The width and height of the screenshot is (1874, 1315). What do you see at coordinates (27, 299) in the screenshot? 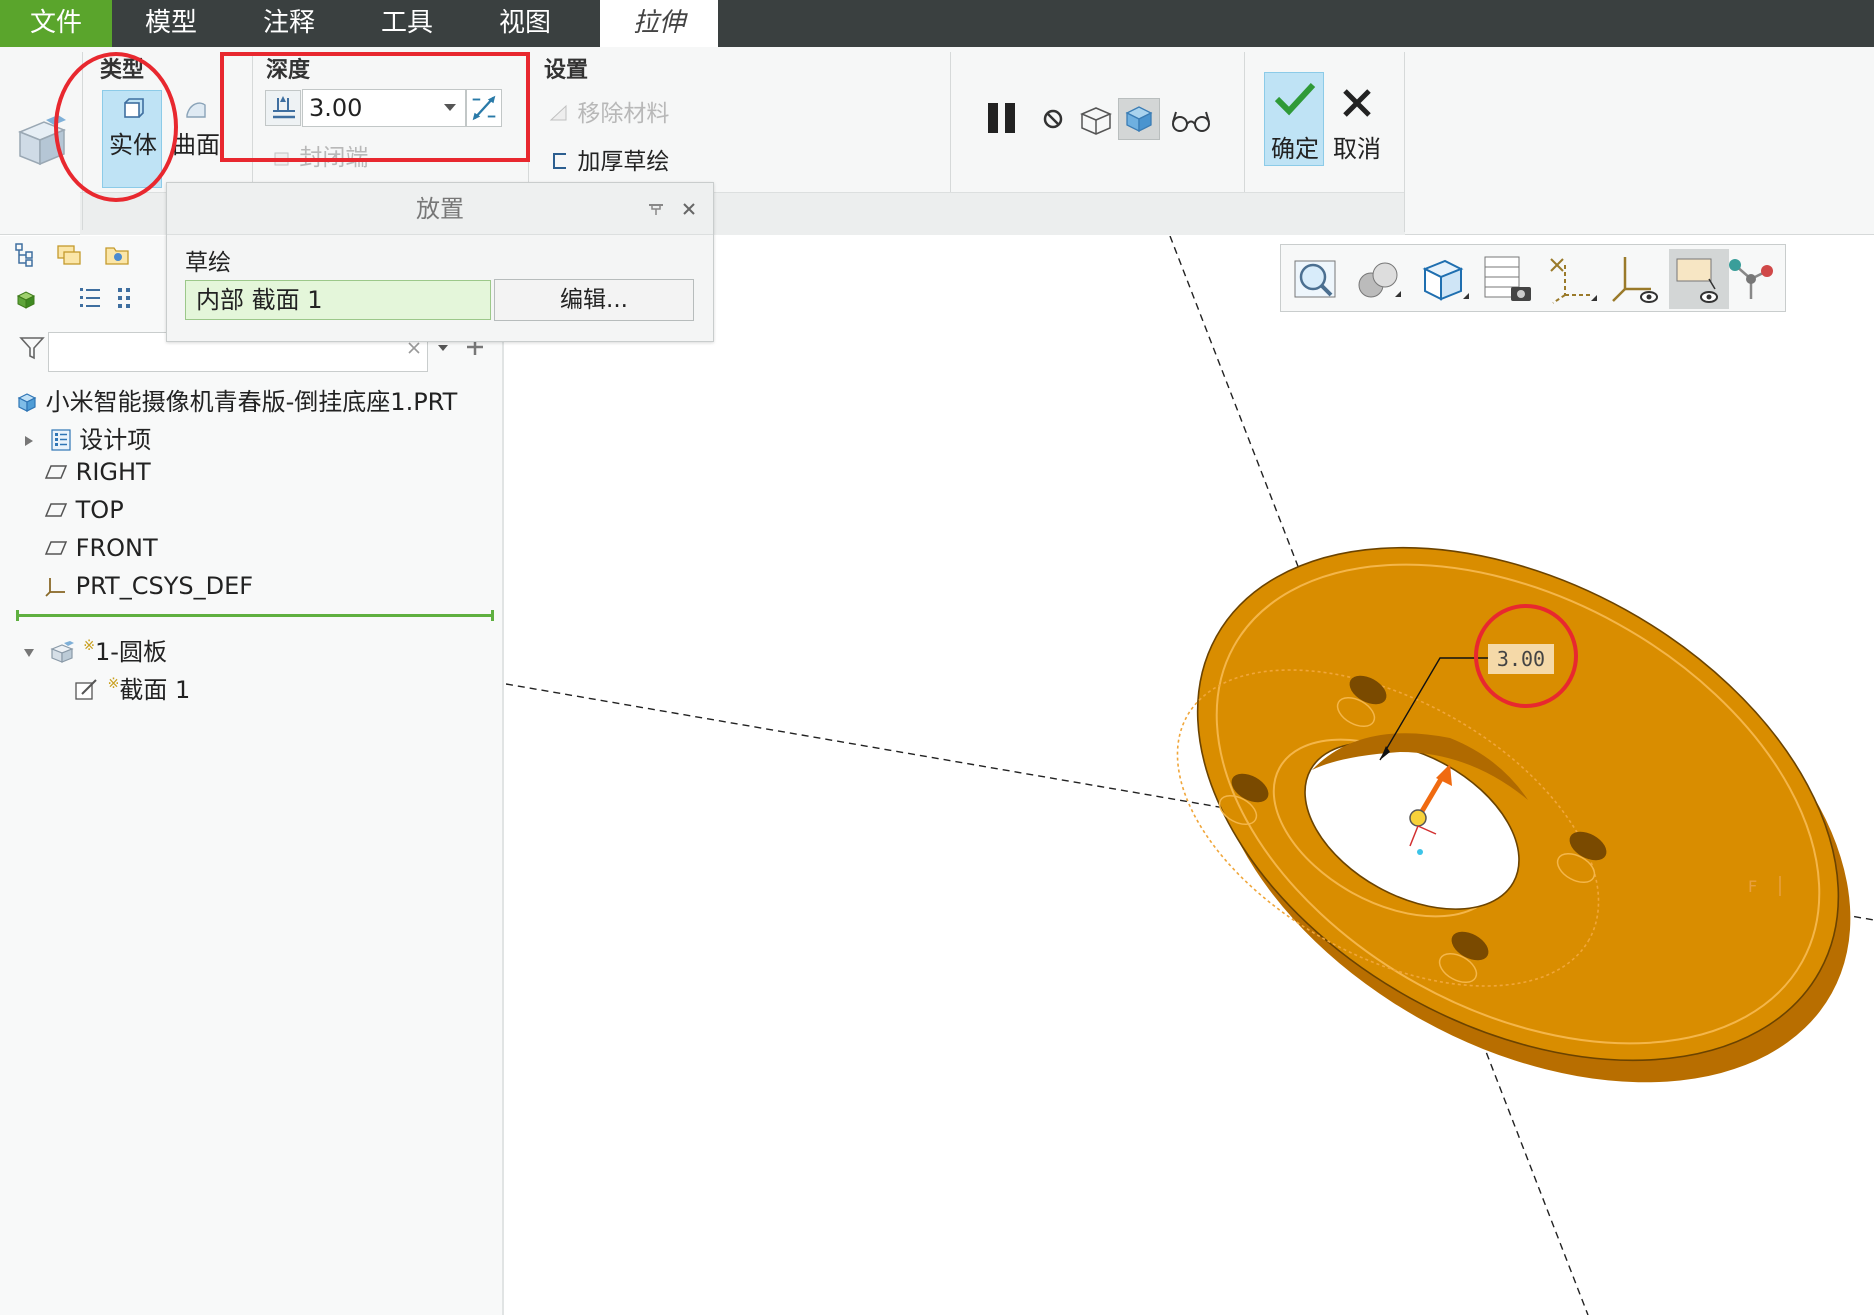
I see `display-style-icon` at bounding box center [27, 299].